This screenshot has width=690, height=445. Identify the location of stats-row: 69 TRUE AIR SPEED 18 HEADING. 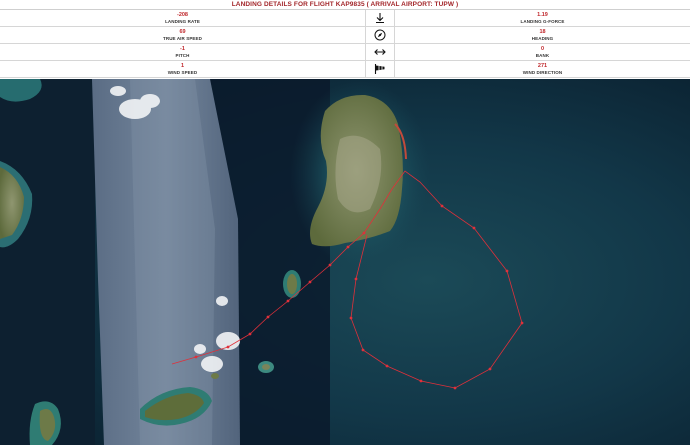
(345, 35).